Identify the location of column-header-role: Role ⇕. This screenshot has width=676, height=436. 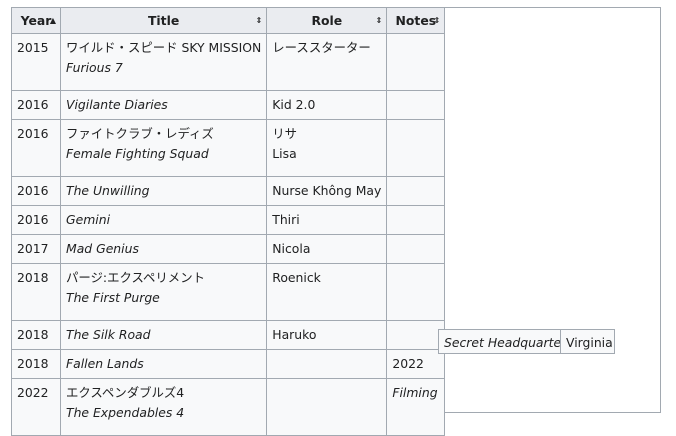
(327, 20).